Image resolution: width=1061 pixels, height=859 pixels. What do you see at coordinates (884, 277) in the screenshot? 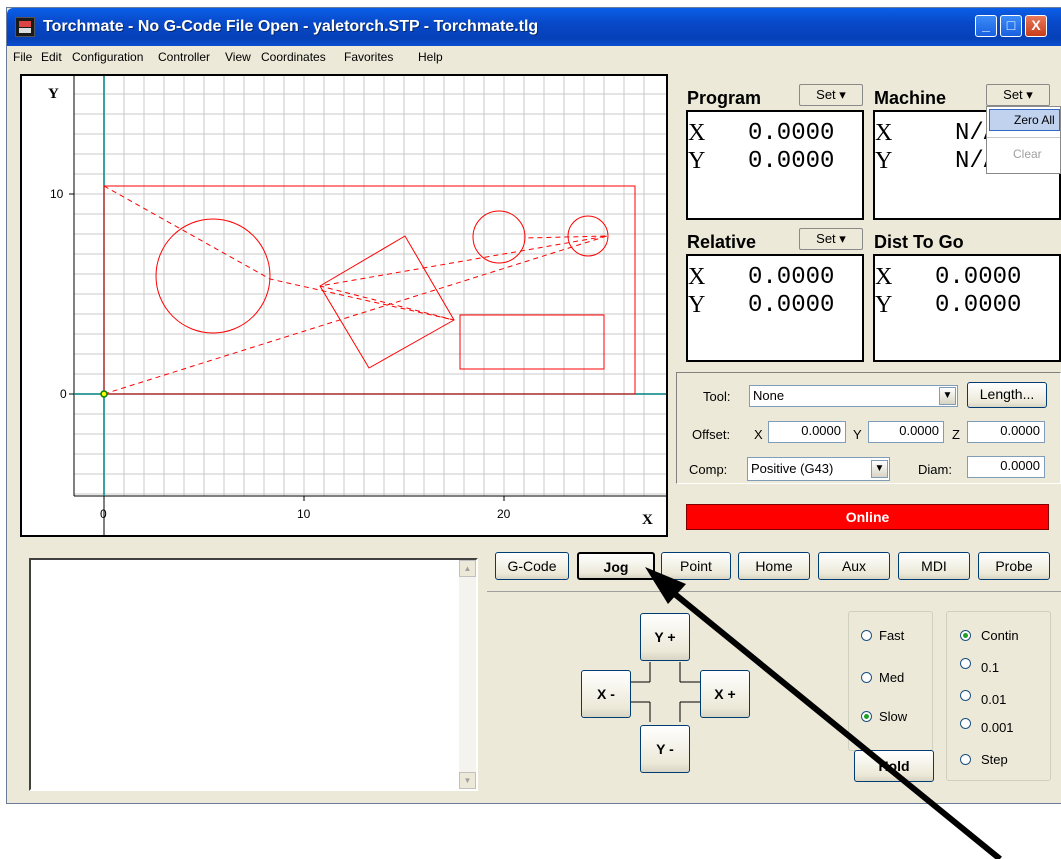
I see `dist-x-axis: X` at bounding box center [884, 277].